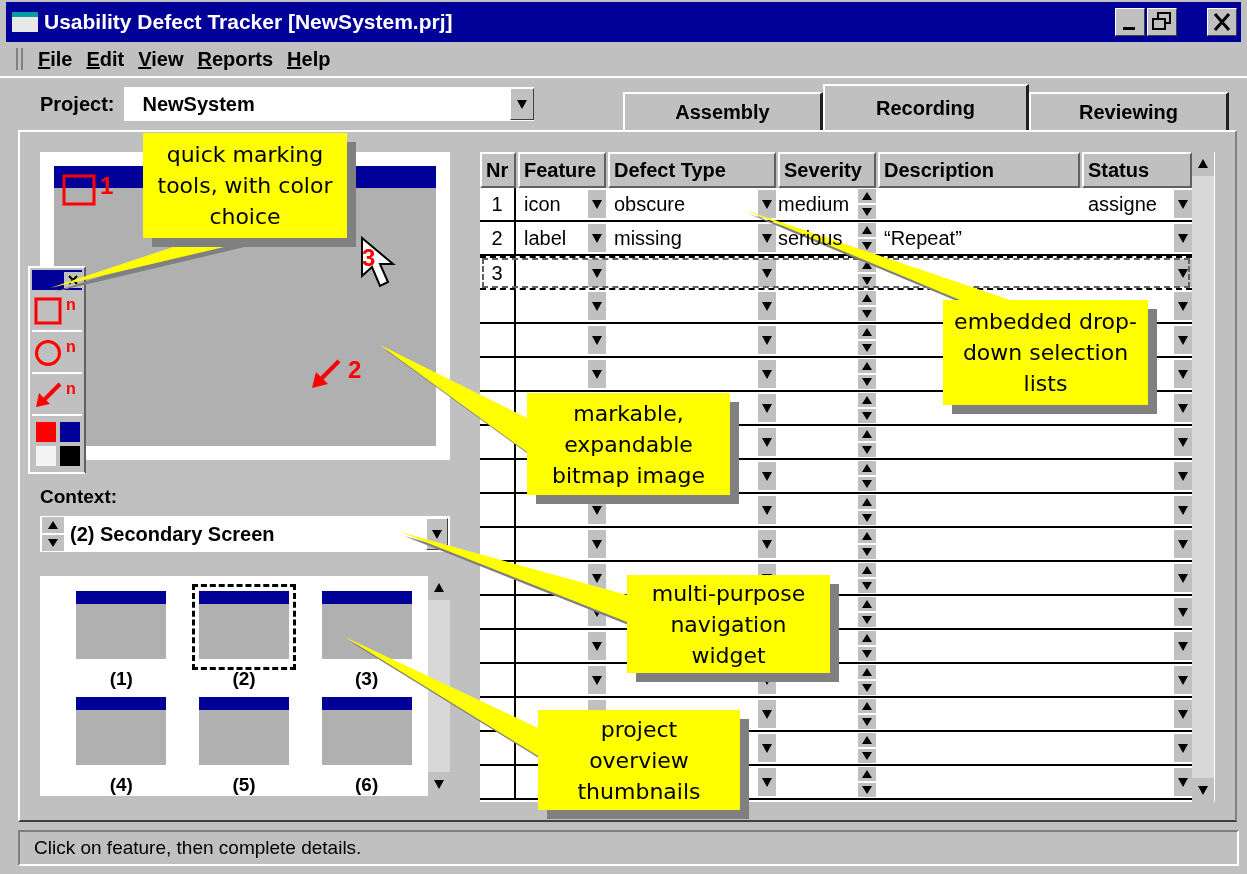 The width and height of the screenshot is (1247, 874). What do you see at coordinates (48, 311) in the screenshot?
I see `rectangle-icon` at bounding box center [48, 311].